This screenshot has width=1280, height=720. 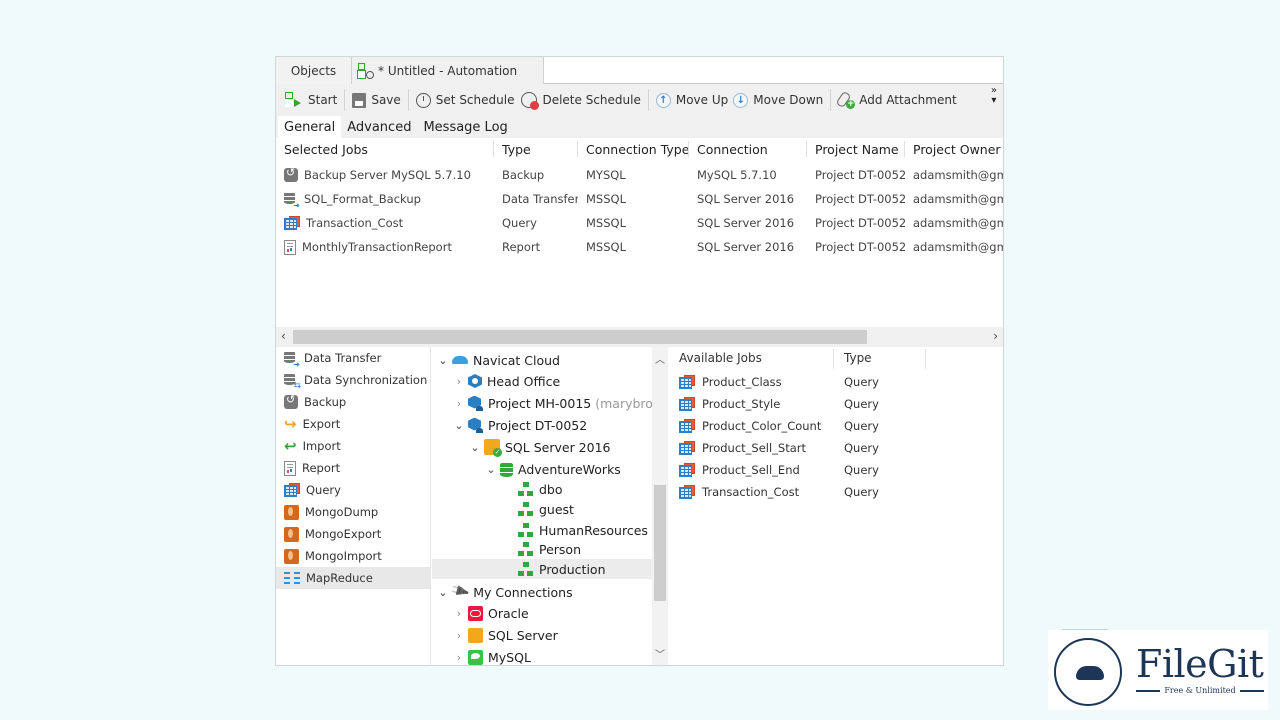 What do you see at coordinates (542, 569) in the screenshot?
I see `tree-node-schema-selected: Production` at bounding box center [542, 569].